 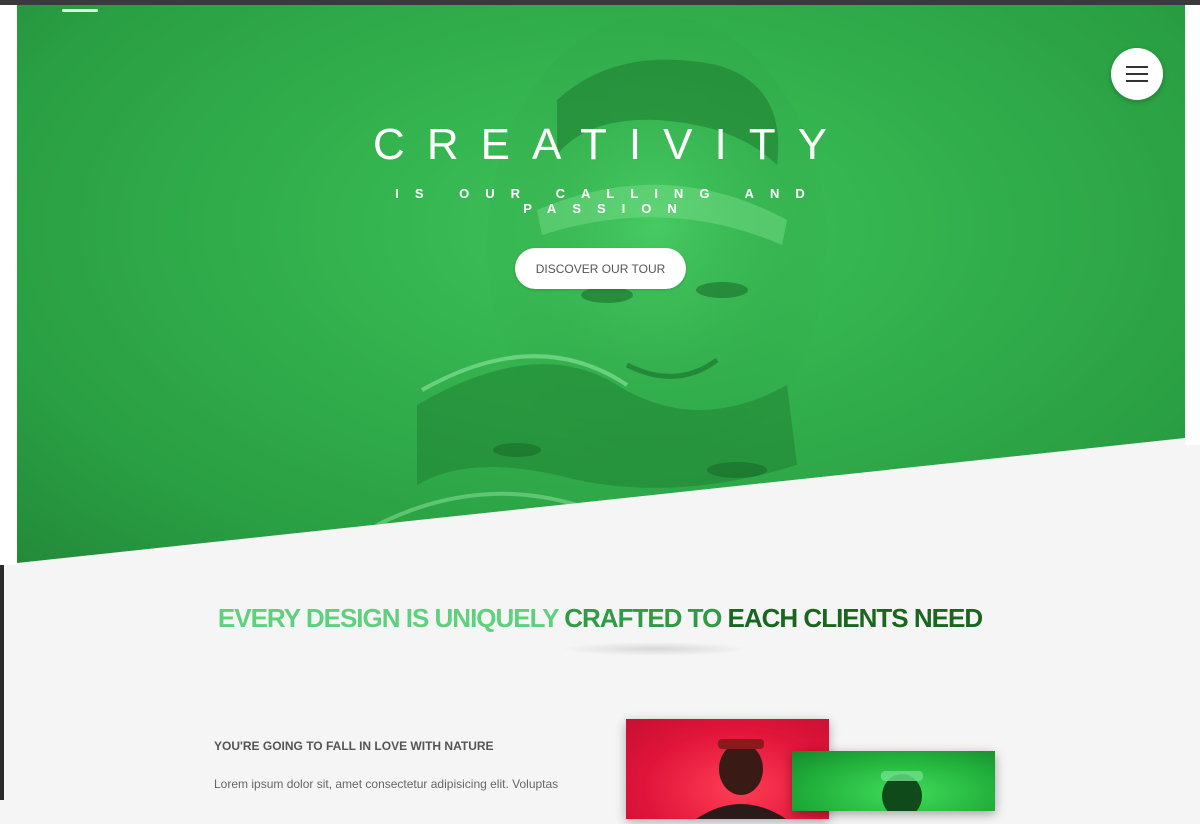 I want to click on discover-tour-button: DISCOVER OUR TOUR, so click(x=600, y=268).